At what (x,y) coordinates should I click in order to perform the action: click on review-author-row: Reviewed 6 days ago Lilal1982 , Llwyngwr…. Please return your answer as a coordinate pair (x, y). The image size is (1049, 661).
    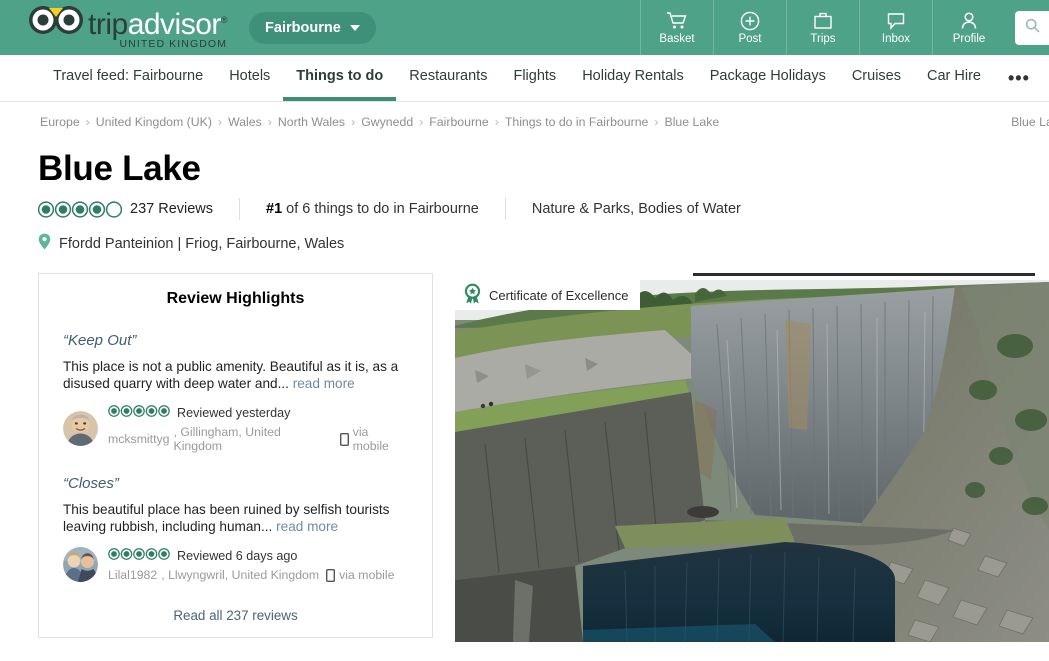
    Looking at the image, I should click on (235, 564).